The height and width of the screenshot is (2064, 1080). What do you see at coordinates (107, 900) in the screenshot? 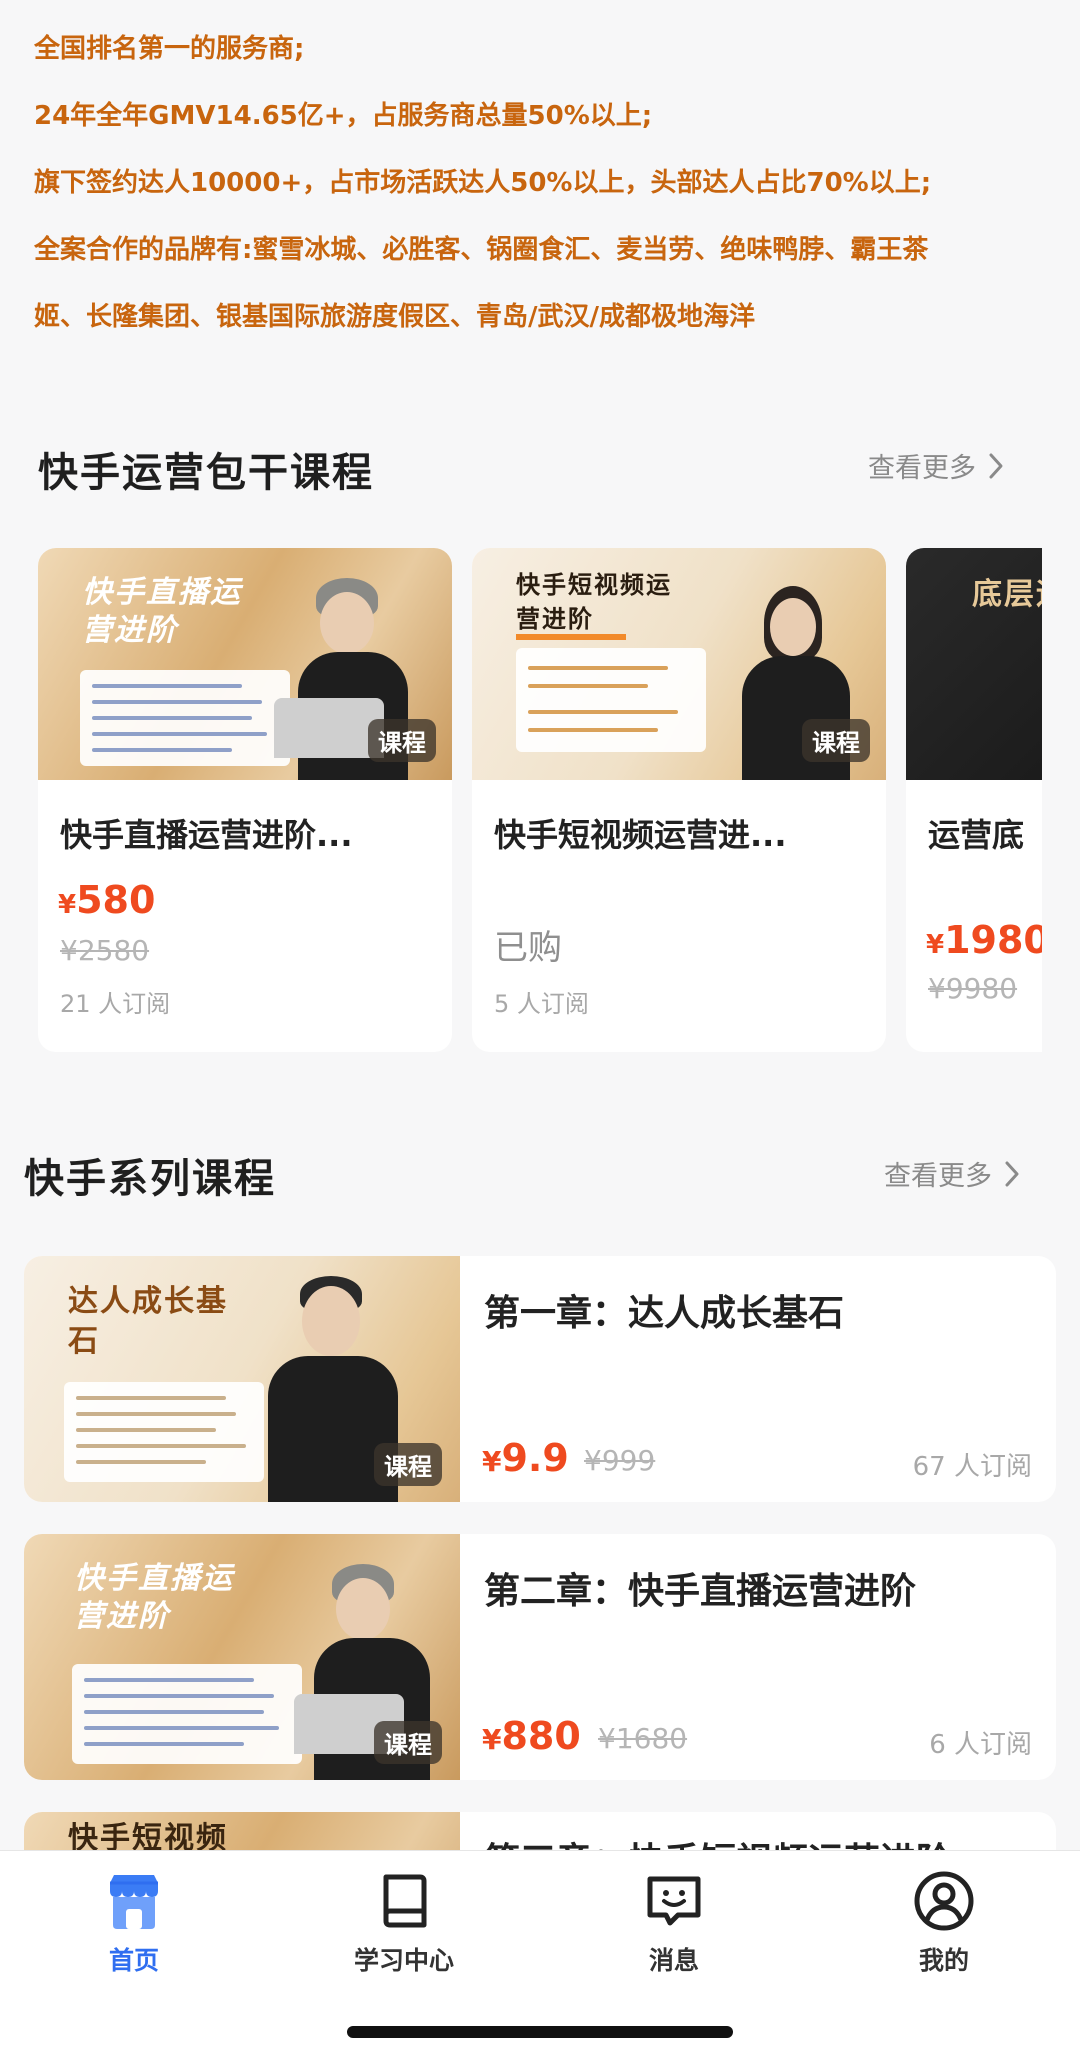
I see `course-price: ¥580` at bounding box center [107, 900].